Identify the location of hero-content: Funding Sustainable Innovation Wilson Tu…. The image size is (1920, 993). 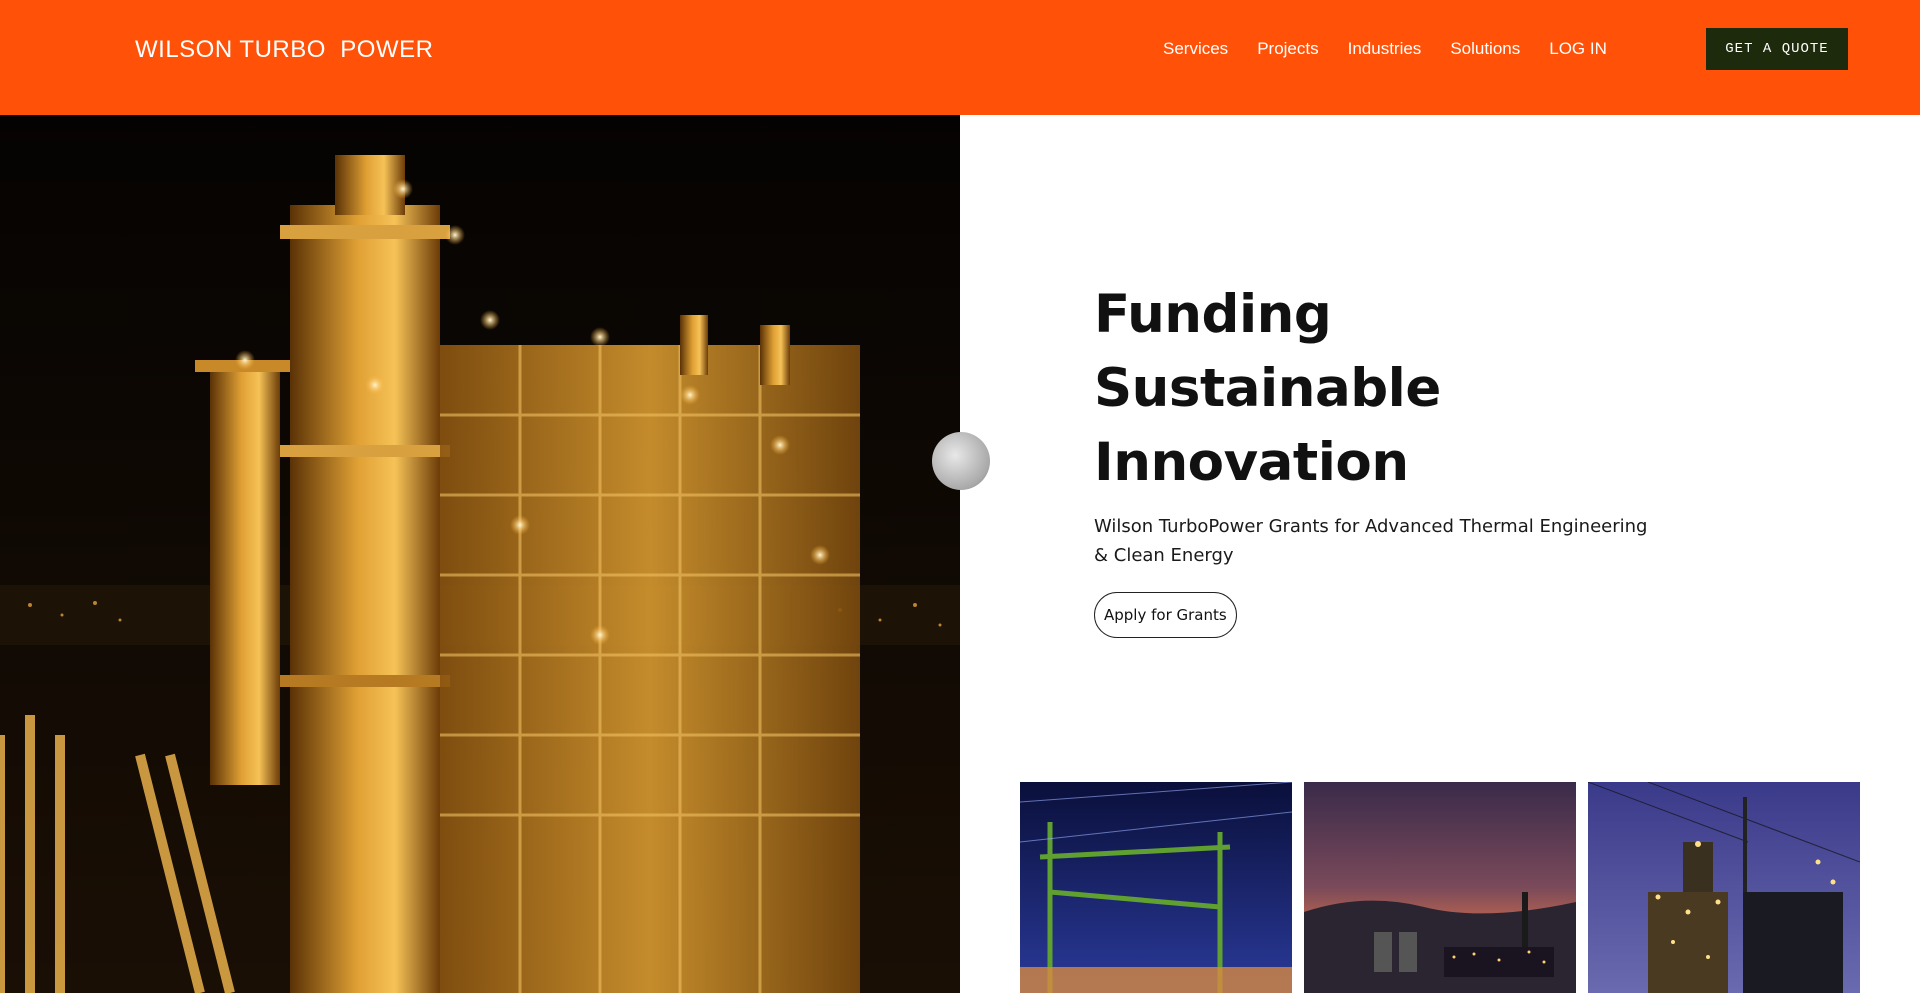
(1394, 458).